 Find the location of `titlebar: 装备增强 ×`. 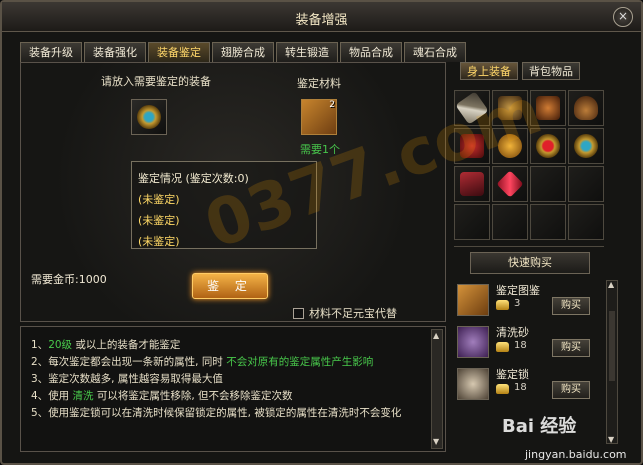

titlebar: 装备增强 × is located at coordinates (321, 17).